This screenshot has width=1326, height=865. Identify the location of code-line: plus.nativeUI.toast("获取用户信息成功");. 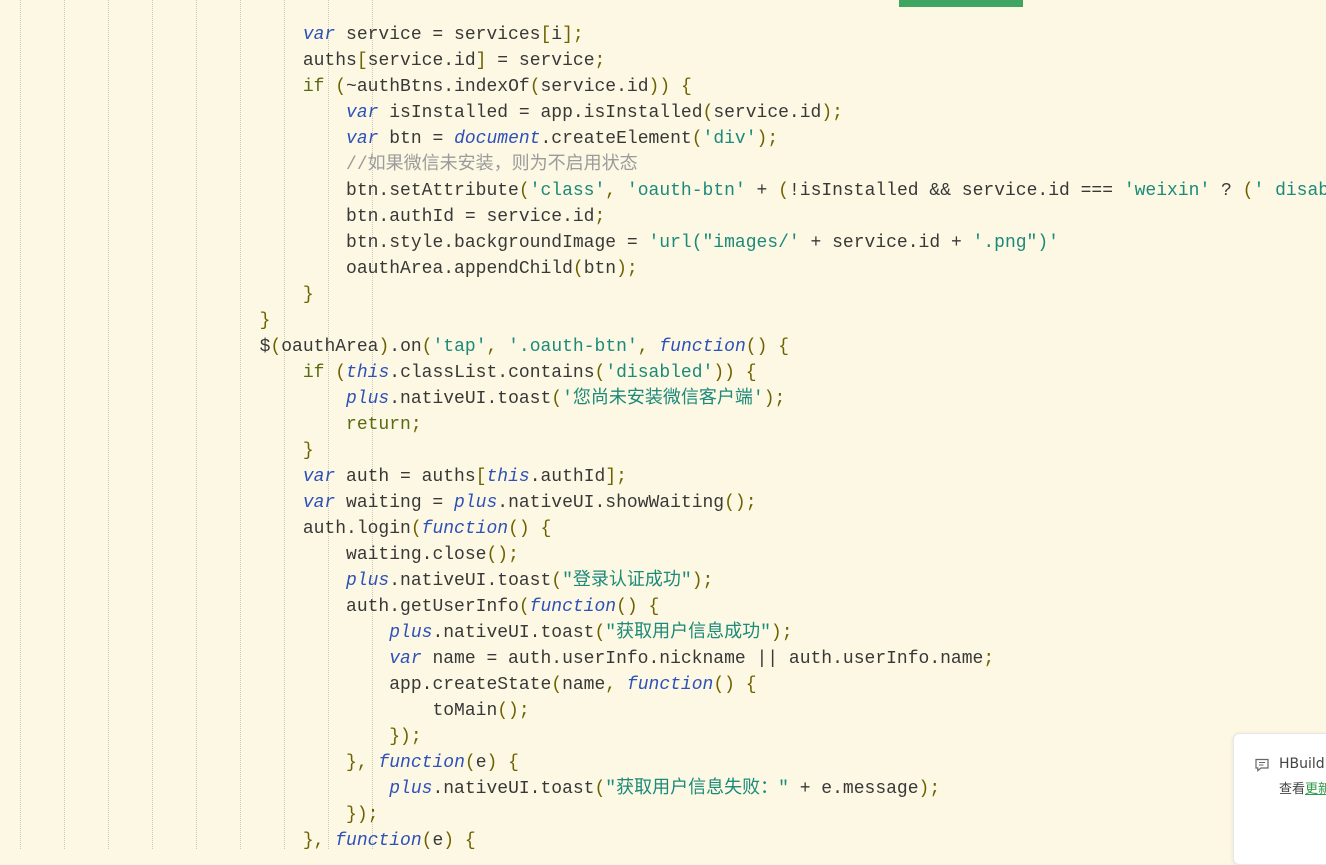
(782, 633).